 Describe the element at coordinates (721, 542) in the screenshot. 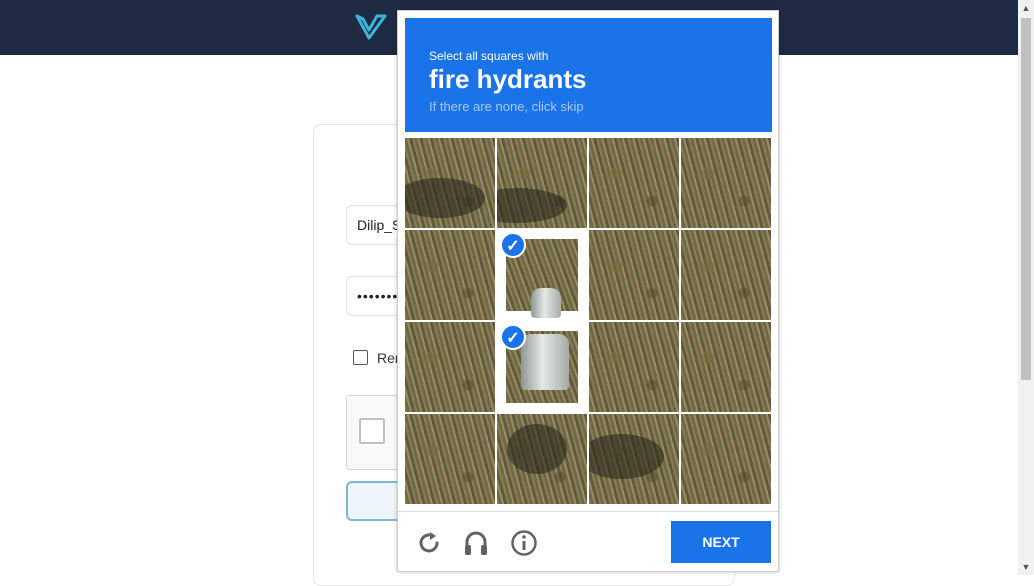

I see `next-button: NEXT` at that location.